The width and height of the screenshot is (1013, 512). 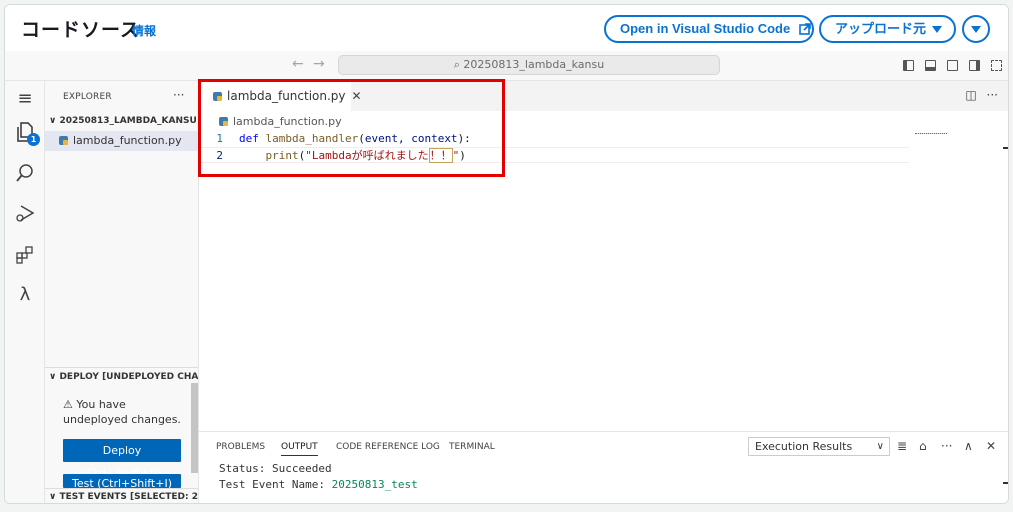 What do you see at coordinates (178, 95) in the screenshot?
I see `explorer-more-icon: ···` at bounding box center [178, 95].